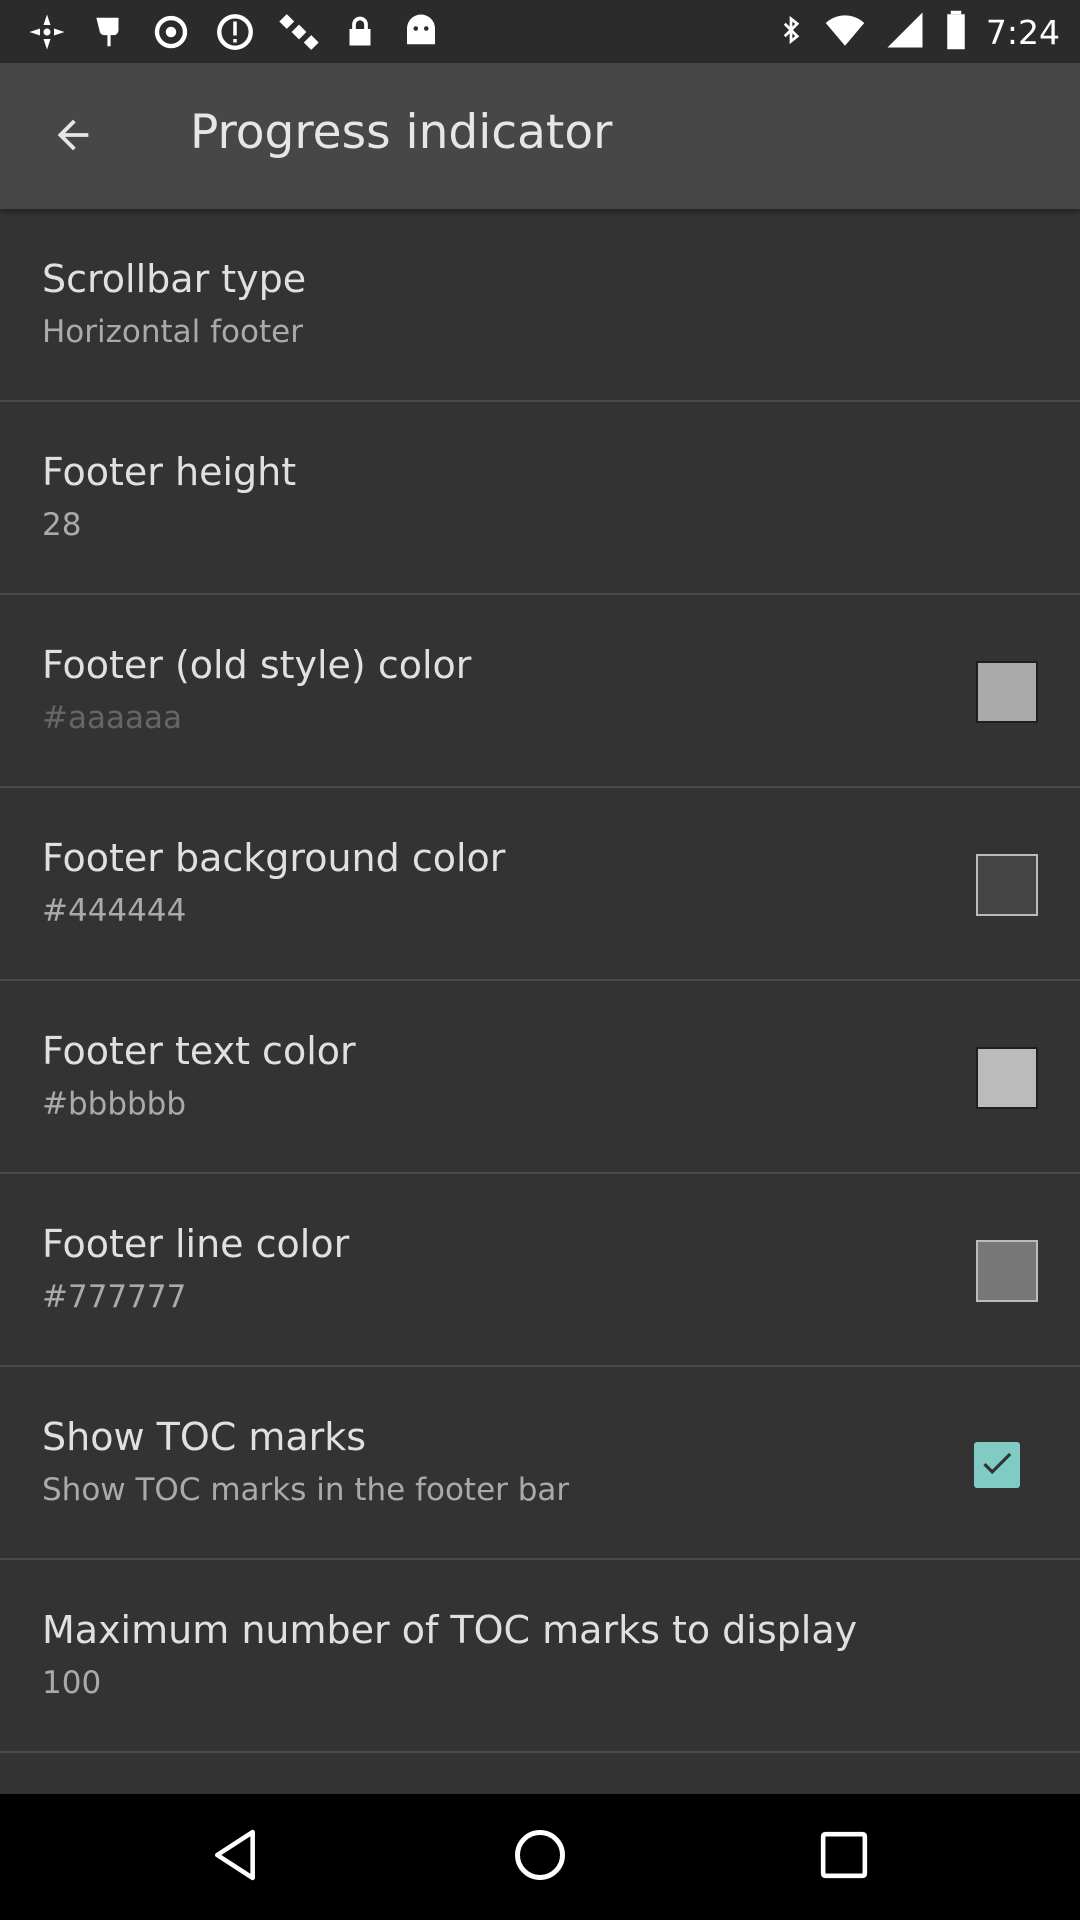  Describe the element at coordinates (956, 32) in the screenshot. I see `battery-icon` at that location.